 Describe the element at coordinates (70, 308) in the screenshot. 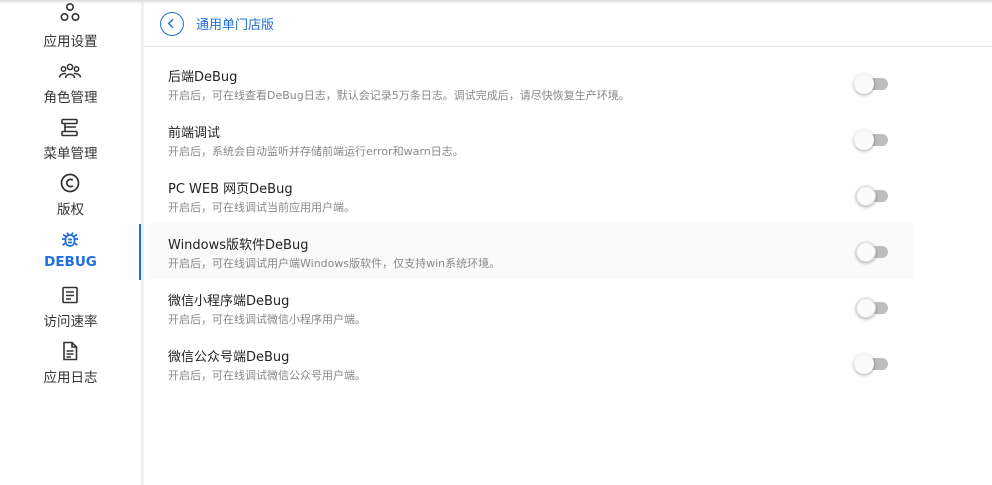

I see `sidebar-item-access-rate: 访问速率` at that location.